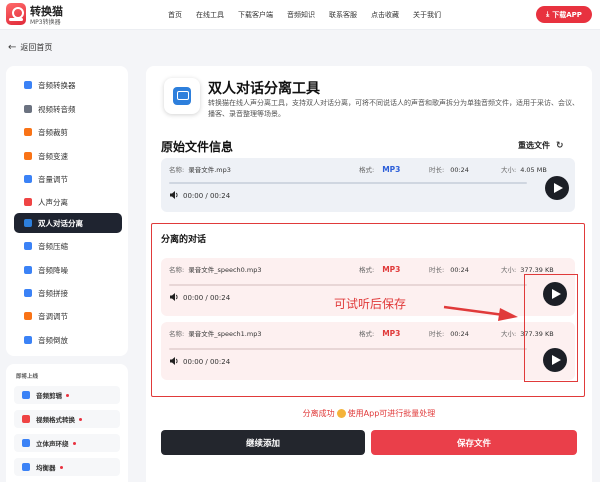  What do you see at coordinates (68, 85) in the screenshot?
I see `sidebar-item-audio-converter: 音频转换器` at bounding box center [68, 85].